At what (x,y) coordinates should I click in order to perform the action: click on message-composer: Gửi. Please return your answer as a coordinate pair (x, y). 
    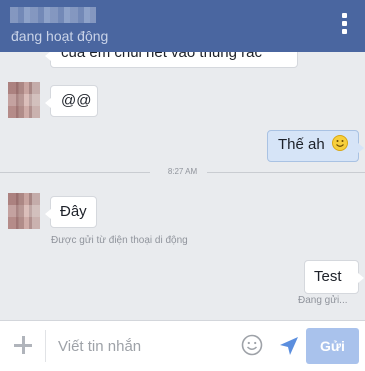
    Looking at the image, I should click on (182, 345).